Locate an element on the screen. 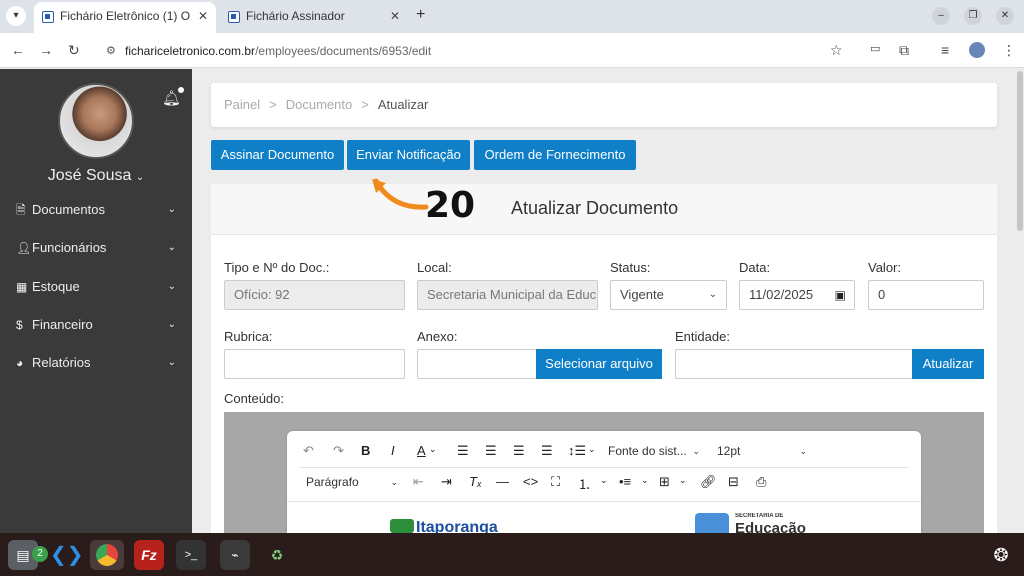 The width and height of the screenshot is (1024, 576). value-input: 0 is located at coordinates (926, 295).